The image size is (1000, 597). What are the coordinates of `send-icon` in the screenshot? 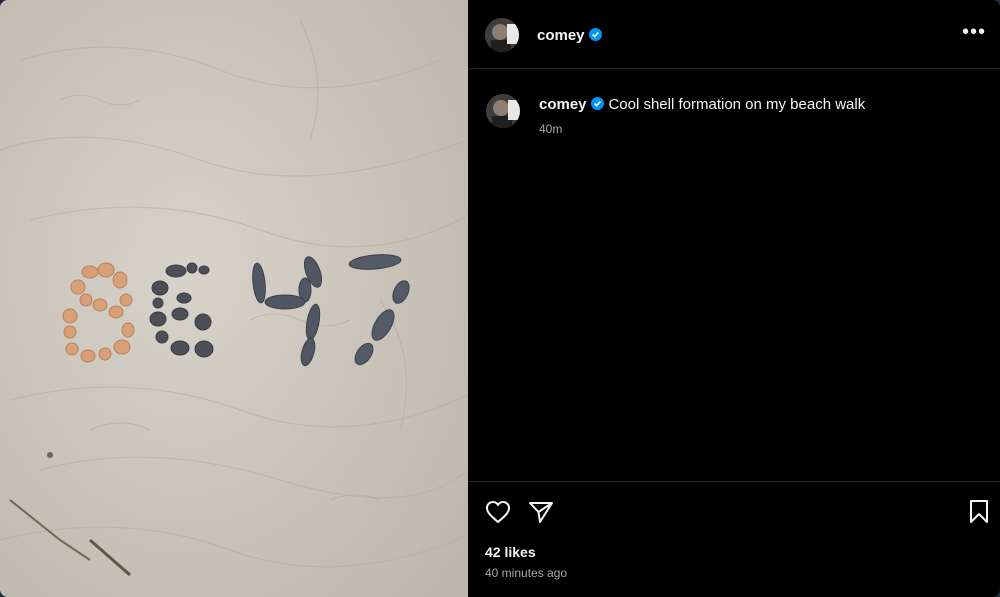 It's located at (541, 514).